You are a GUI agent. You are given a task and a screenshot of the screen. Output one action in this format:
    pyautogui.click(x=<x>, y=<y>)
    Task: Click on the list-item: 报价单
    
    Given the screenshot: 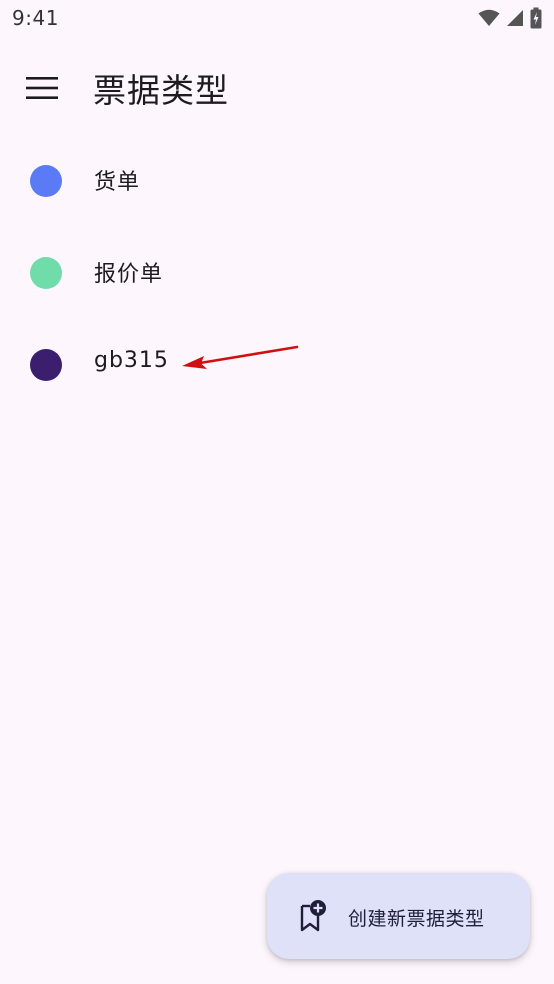 What is the action you would take?
    pyautogui.click(x=277, y=272)
    